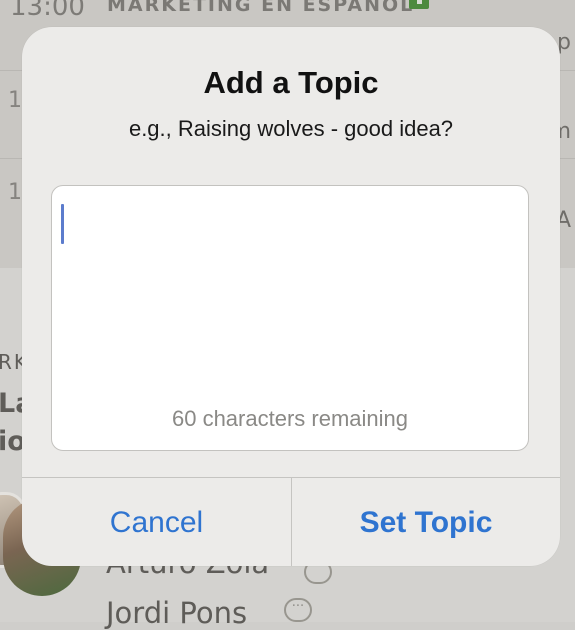  What do you see at coordinates (47, 11) in the screenshot?
I see `schedule-time: 13:00` at bounding box center [47, 11].